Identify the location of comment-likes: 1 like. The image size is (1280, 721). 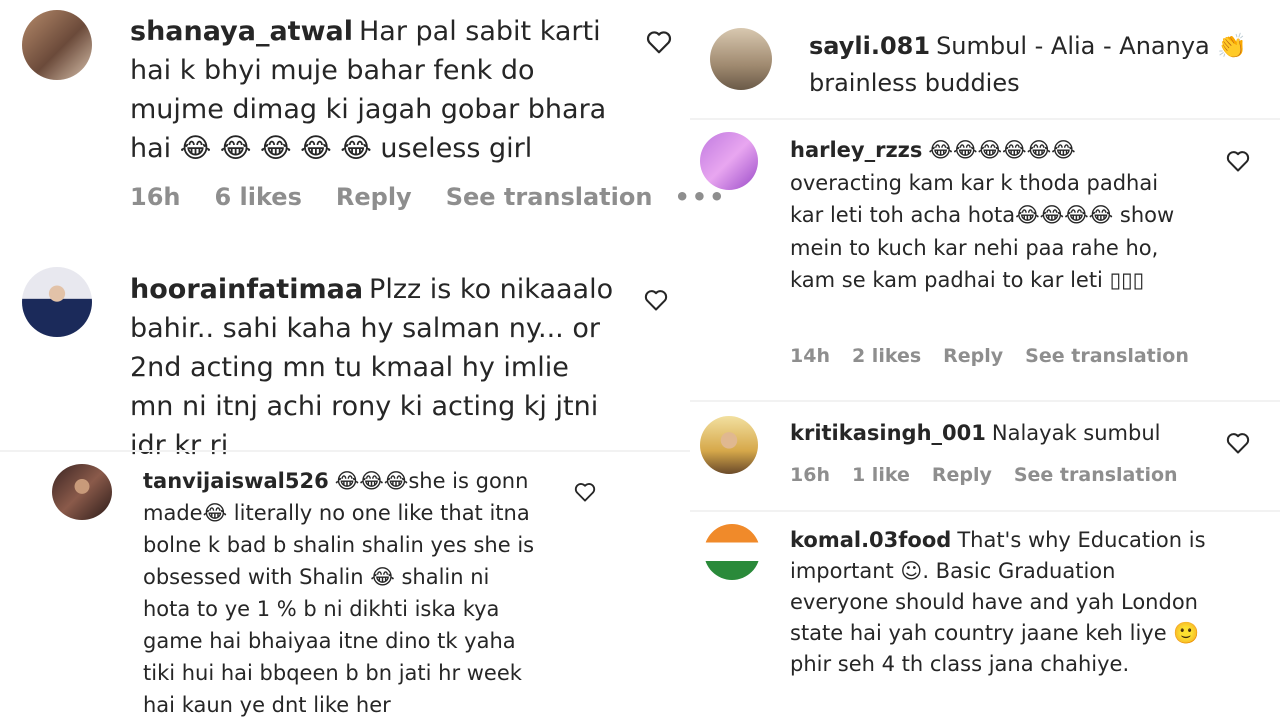
(881, 475).